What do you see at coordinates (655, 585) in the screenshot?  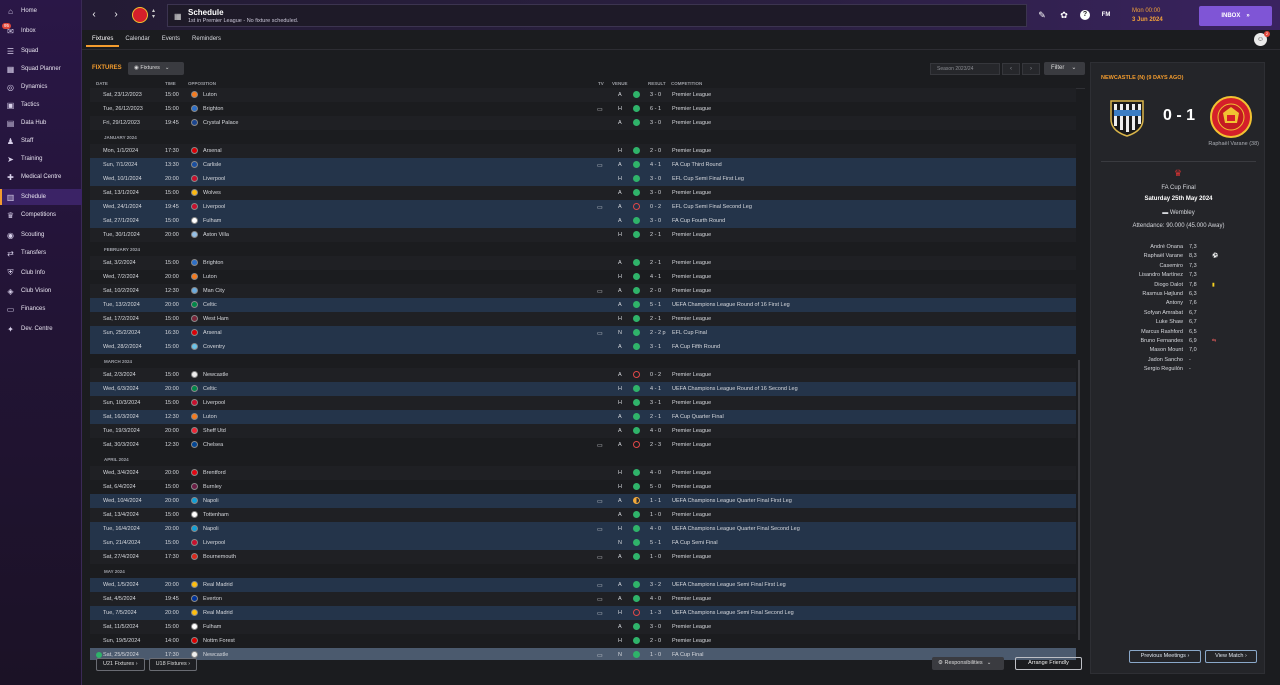 I see `fixture-result: 3 - 2` at bounding box center [655, 585].